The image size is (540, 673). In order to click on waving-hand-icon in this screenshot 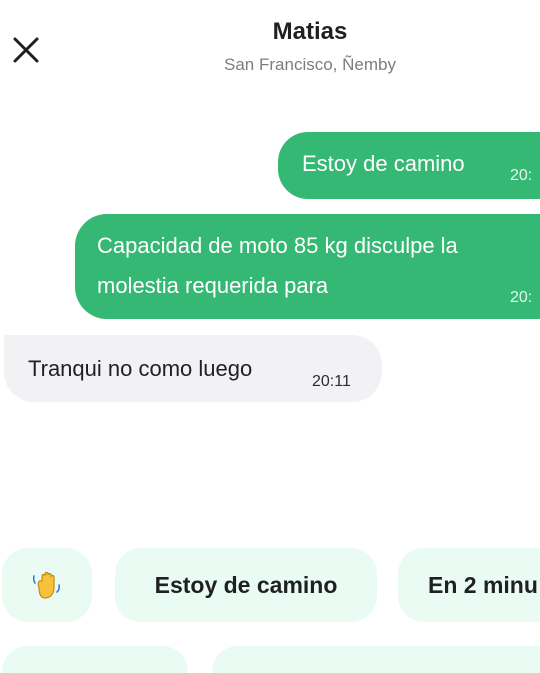, I will do `click(46, 585)`.